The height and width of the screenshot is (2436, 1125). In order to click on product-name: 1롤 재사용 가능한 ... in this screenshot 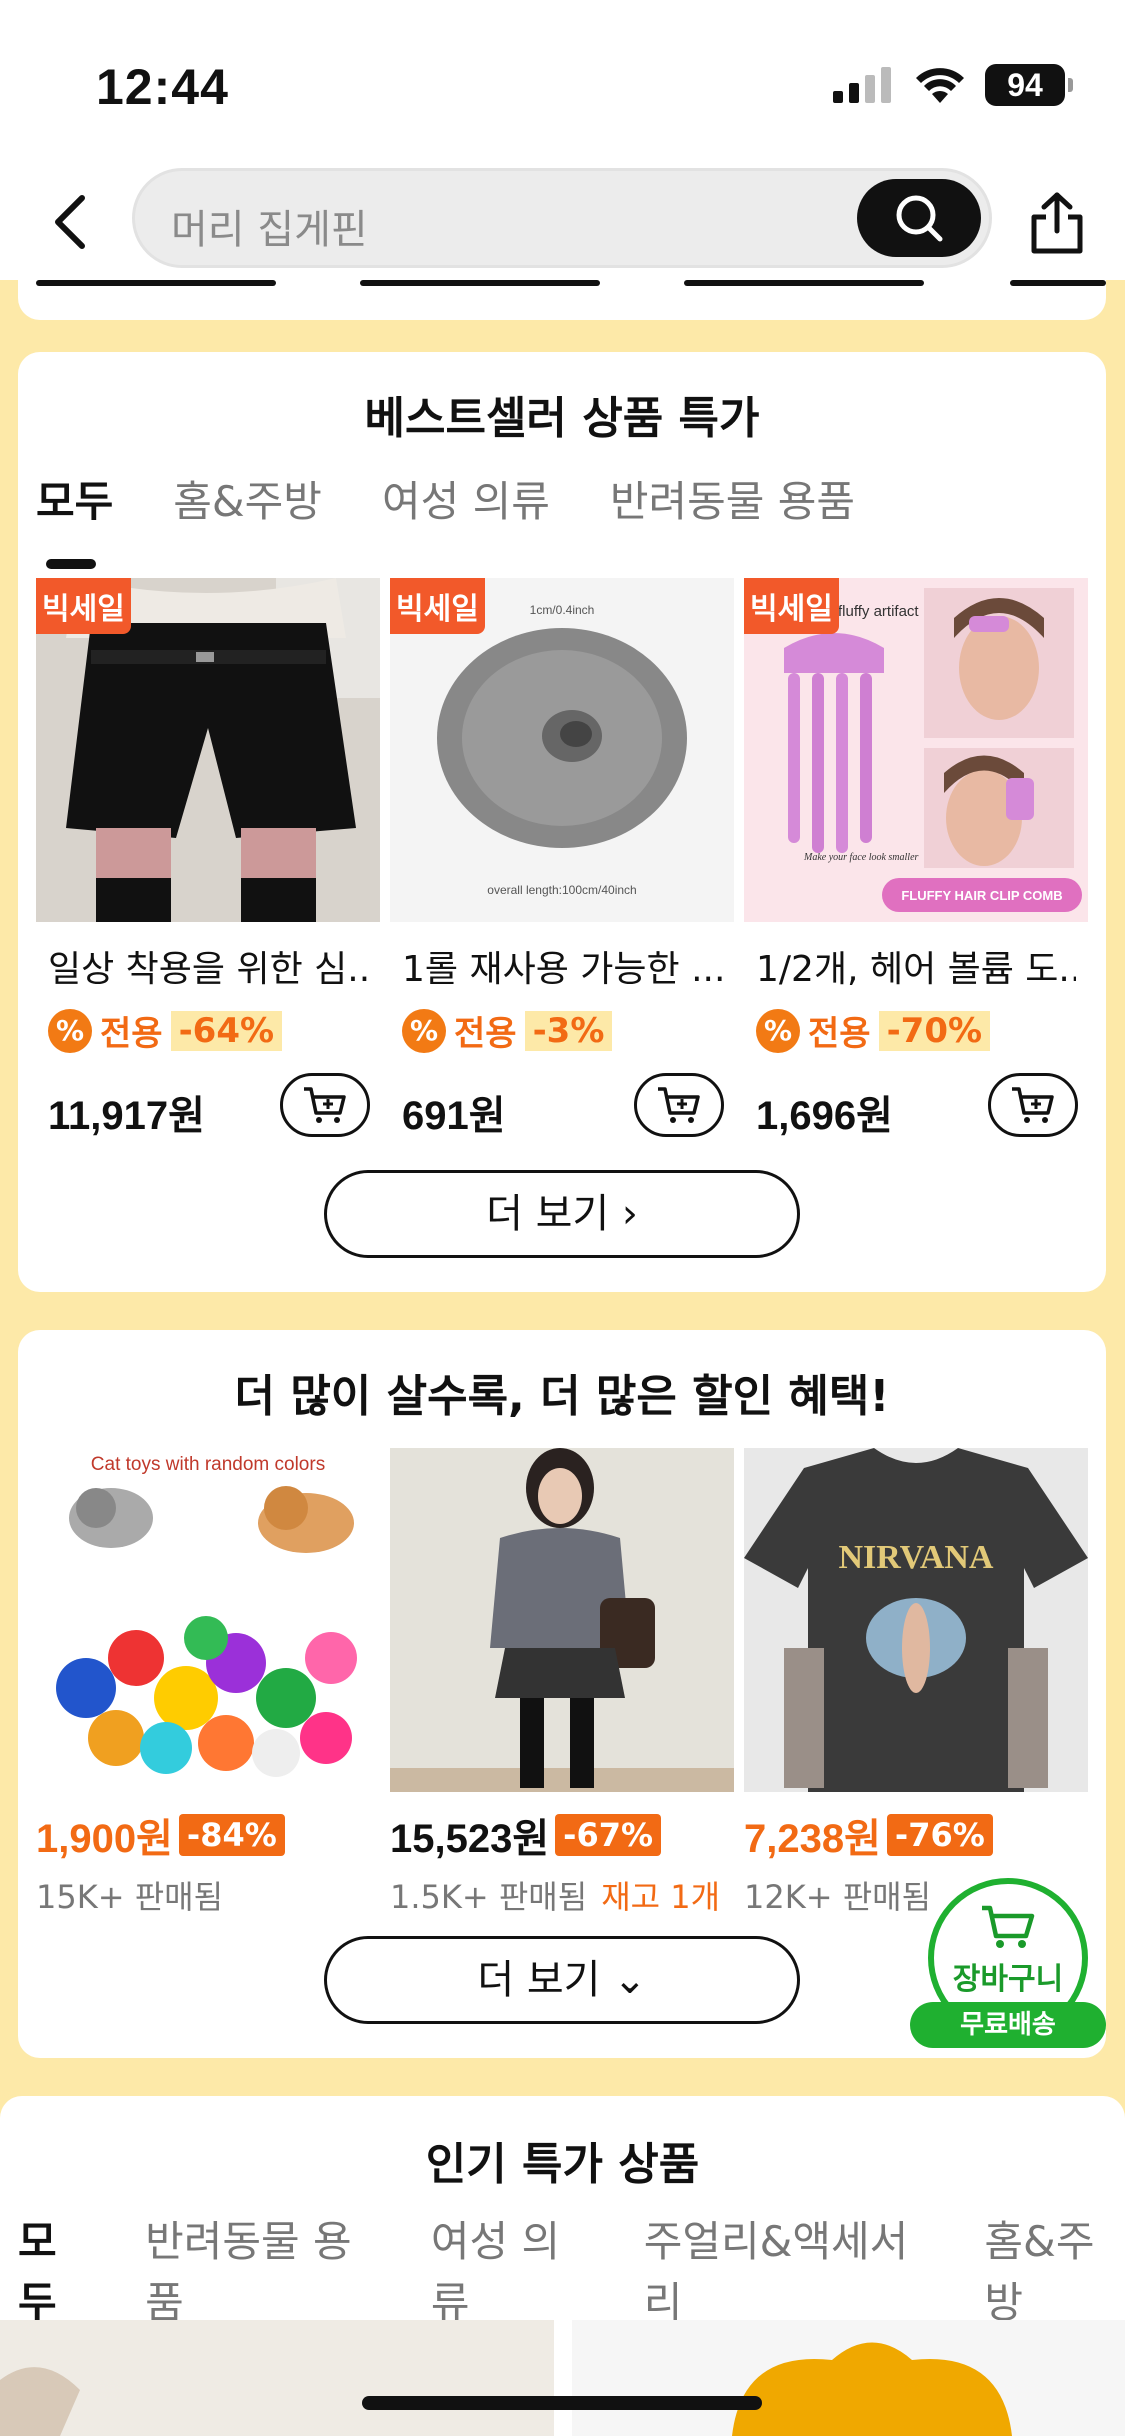, I will do `click(562, 969)`.